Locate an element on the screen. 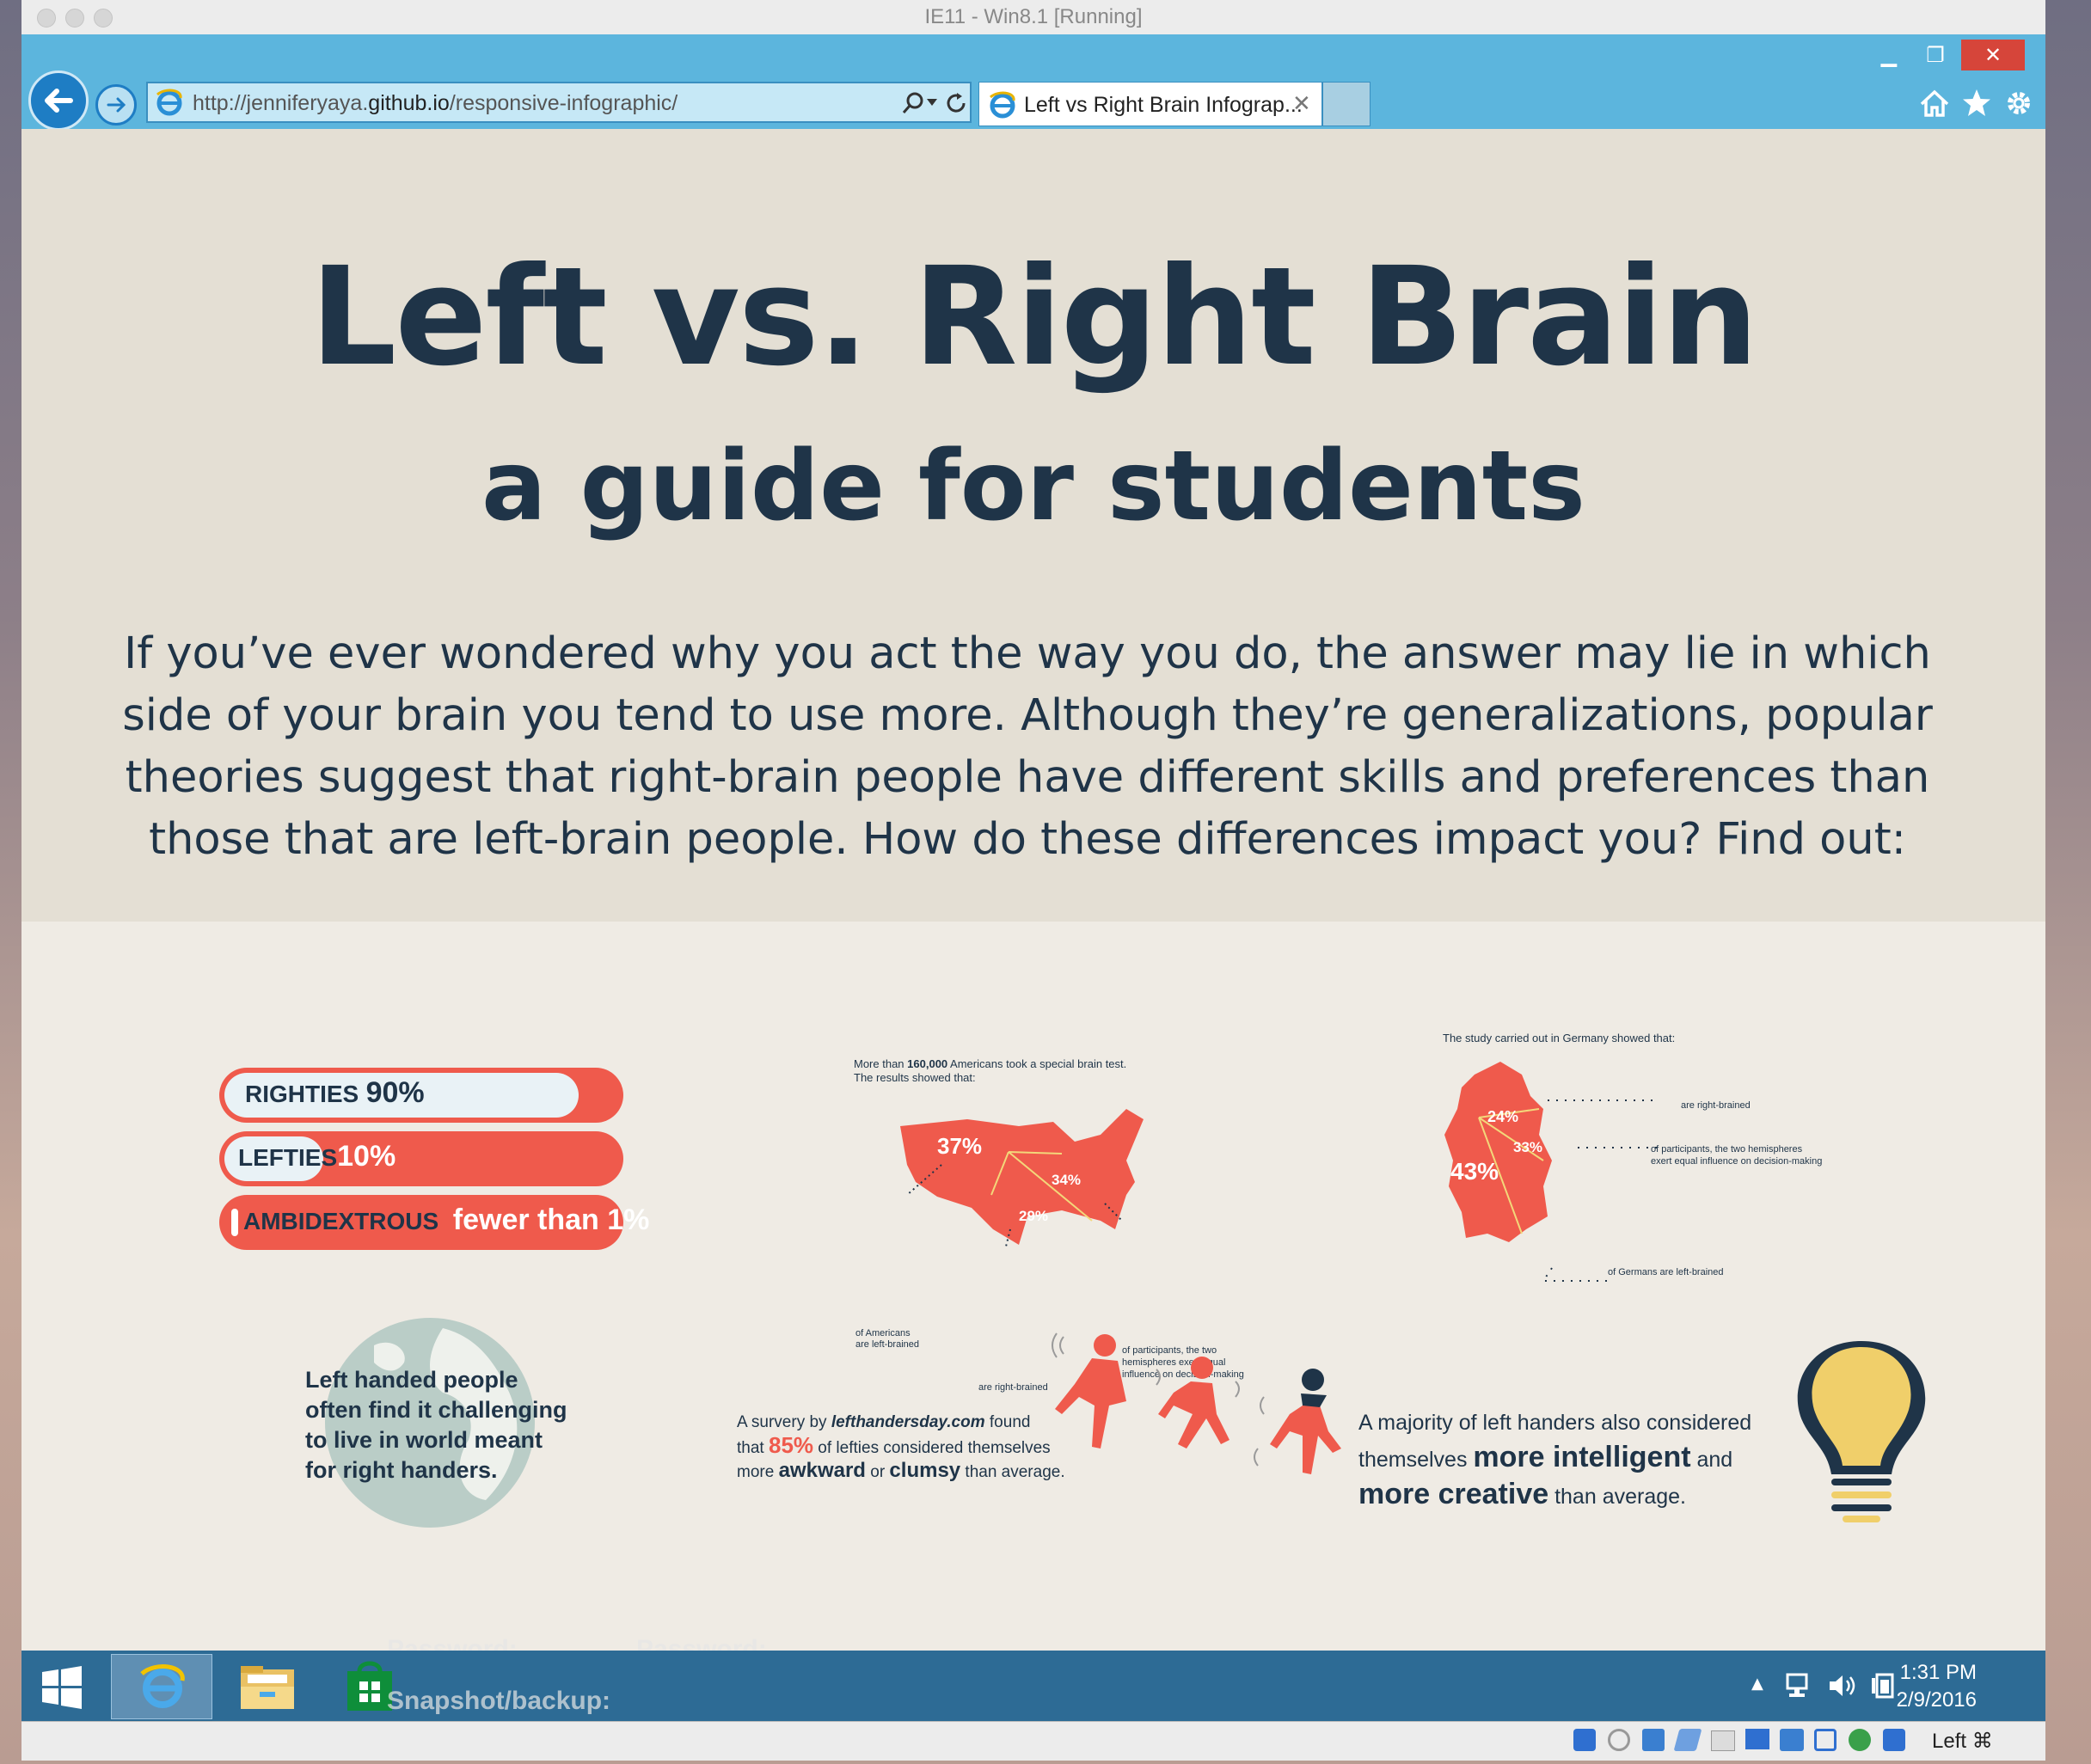 The image size is (2091, 1764). lefties-text: LEFTIES10% is located at coordinates (317, 1156).